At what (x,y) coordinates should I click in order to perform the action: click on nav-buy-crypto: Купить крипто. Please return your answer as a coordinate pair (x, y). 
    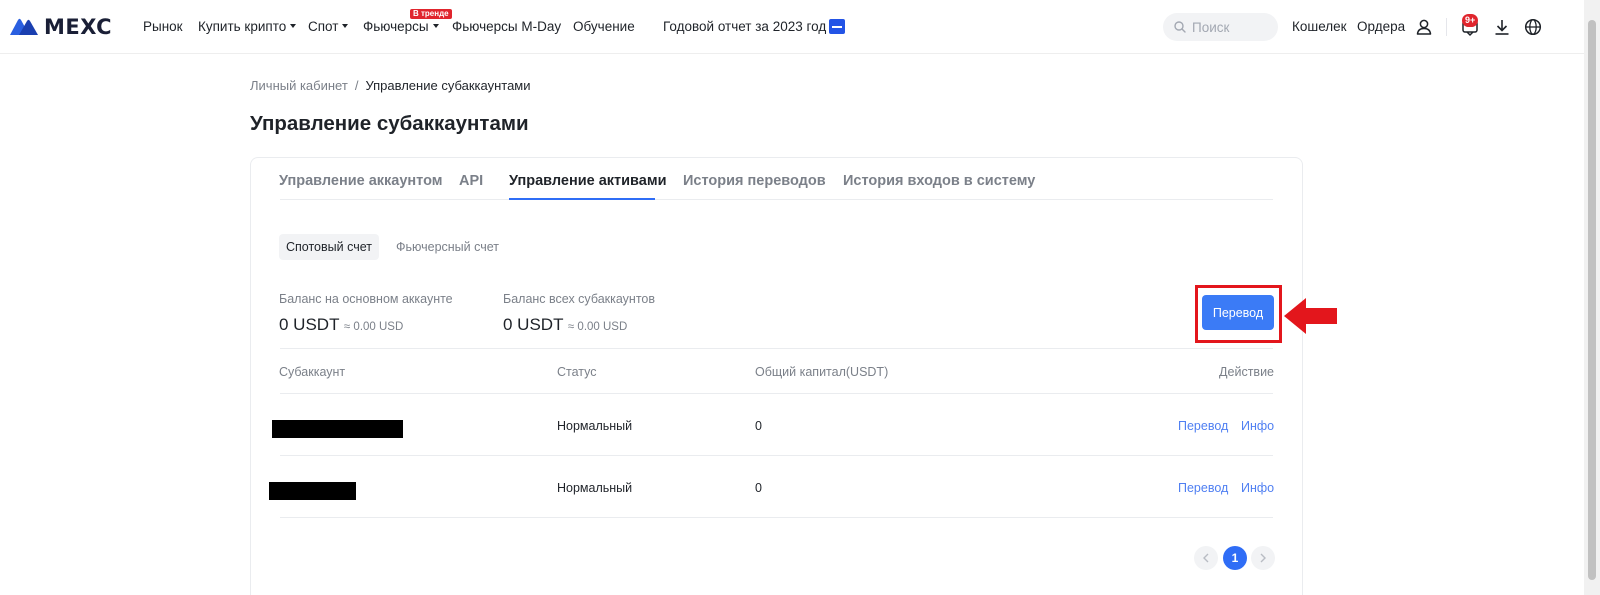
    Looking at the image, I should click on (247, 27).